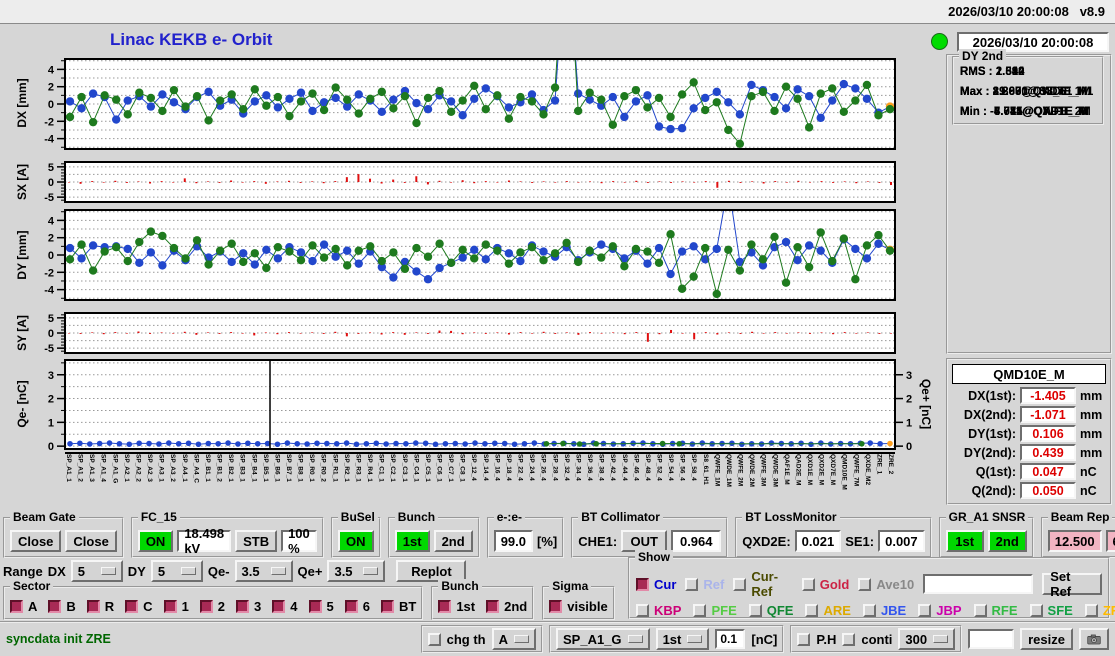 The width and height of the screenshot is (1115, 656). What do you see at coordinates (1072, 584) in the screenshot?
I see `set-ref-button: Set Ref` at bounding box center [1072, 584].